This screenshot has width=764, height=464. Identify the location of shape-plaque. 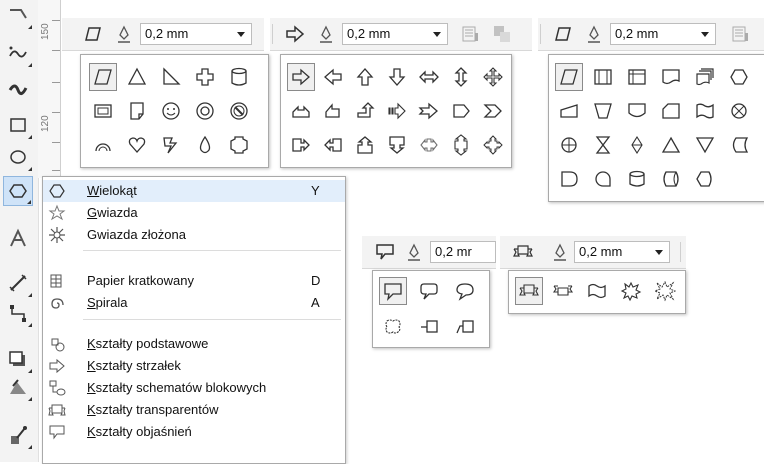
(239, 145).